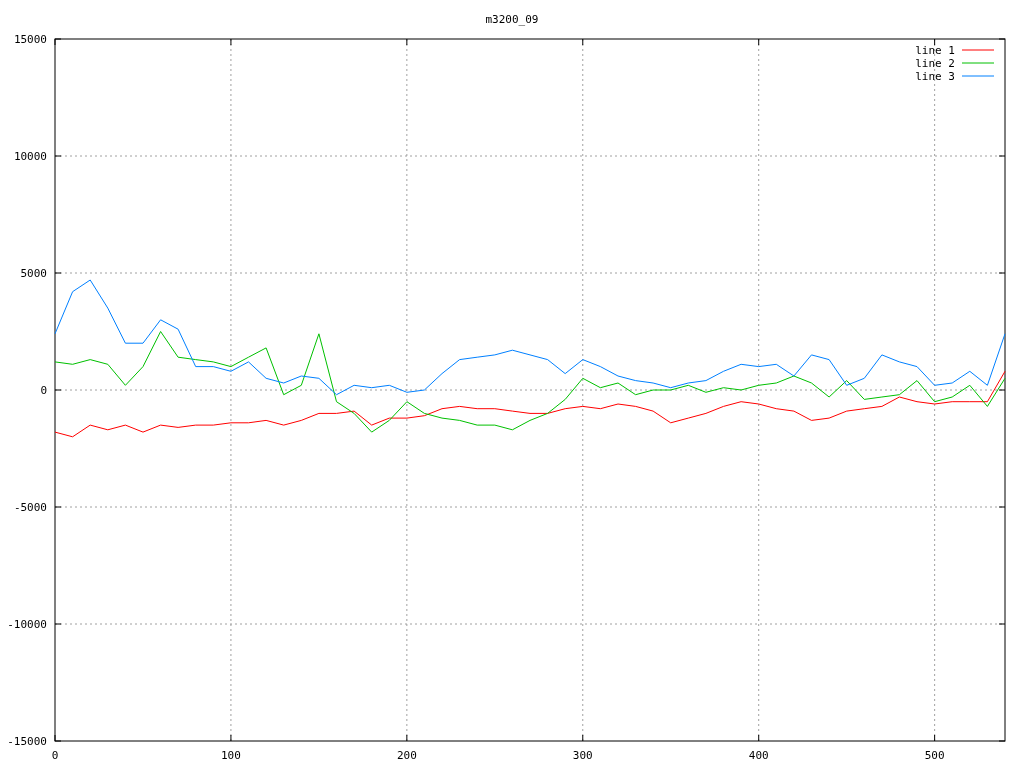 This screenshot has height=768, width=1024. Describe the element at coordinates (582, 755) in the screenshot. I see `x-tick-label: 300` at that location.